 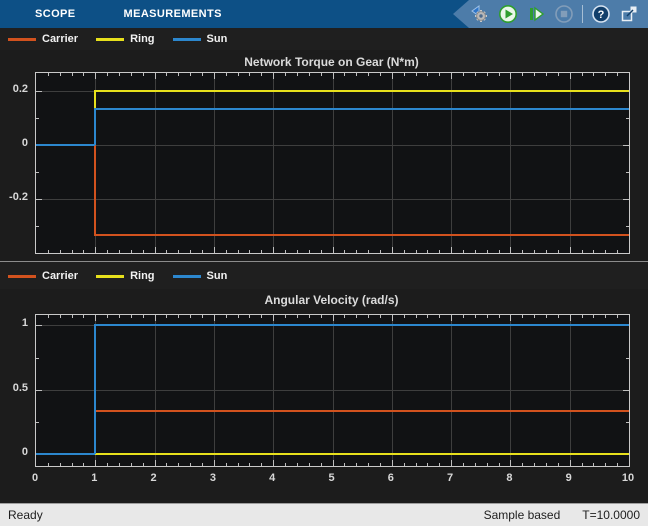 What do you see at coordinates (450, 478) in the screenshot?
I see `tick-label: 7` at bounding box center [450, 478].